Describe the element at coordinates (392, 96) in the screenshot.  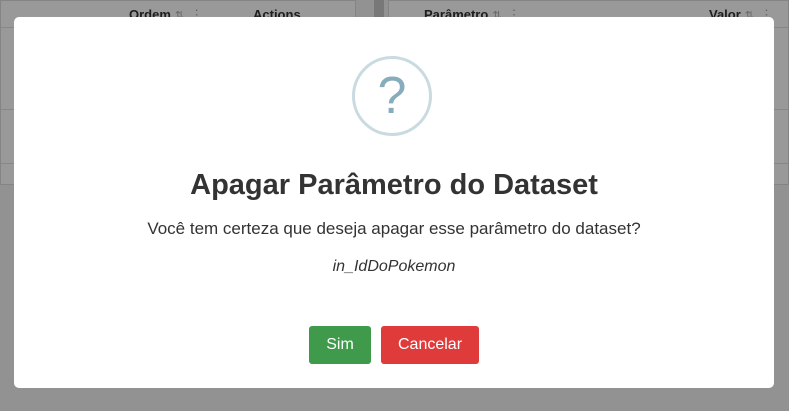
I see `question-icon: ?` at that location.